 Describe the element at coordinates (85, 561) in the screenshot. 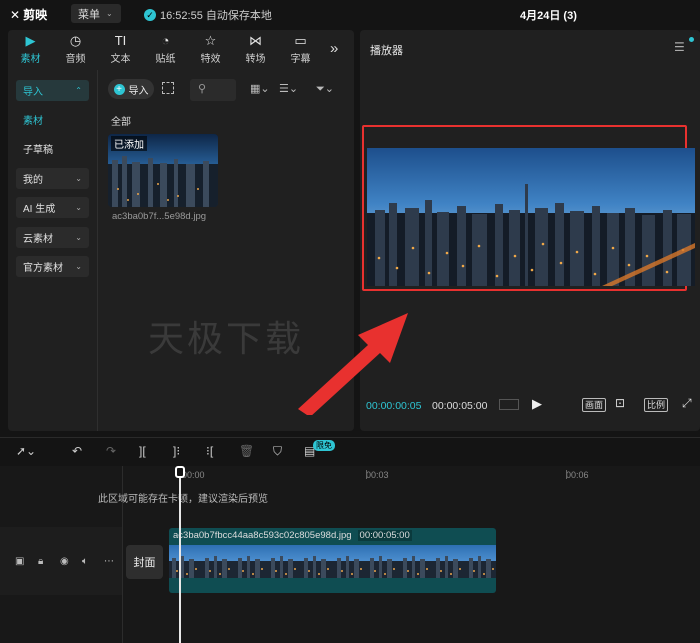

I see `volume-icon: 🔈︎` at that location.